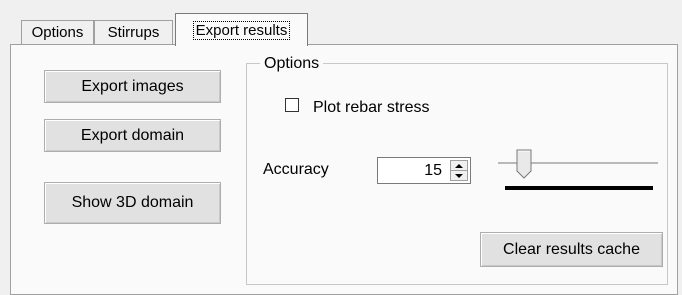 This screenshot has height=295, width=682. I want to click on triangle-up-icon, so click(459, 165).